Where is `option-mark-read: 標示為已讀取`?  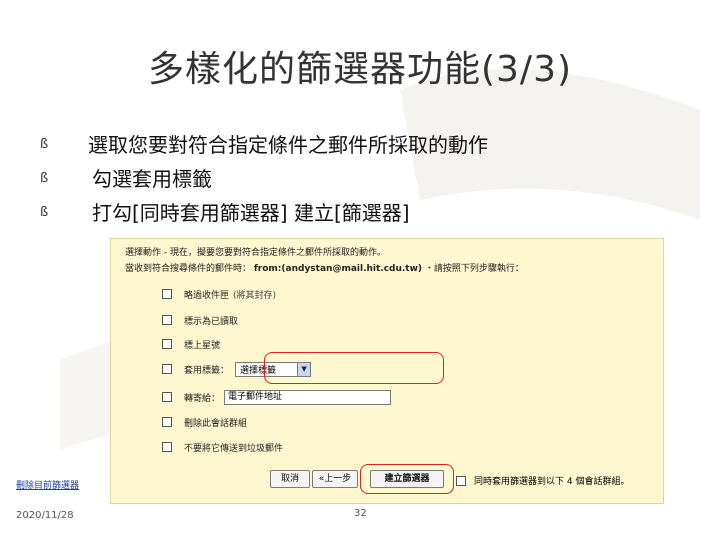 option-mark-read: 標示為已讀取 is located at coordinates (200, 320).